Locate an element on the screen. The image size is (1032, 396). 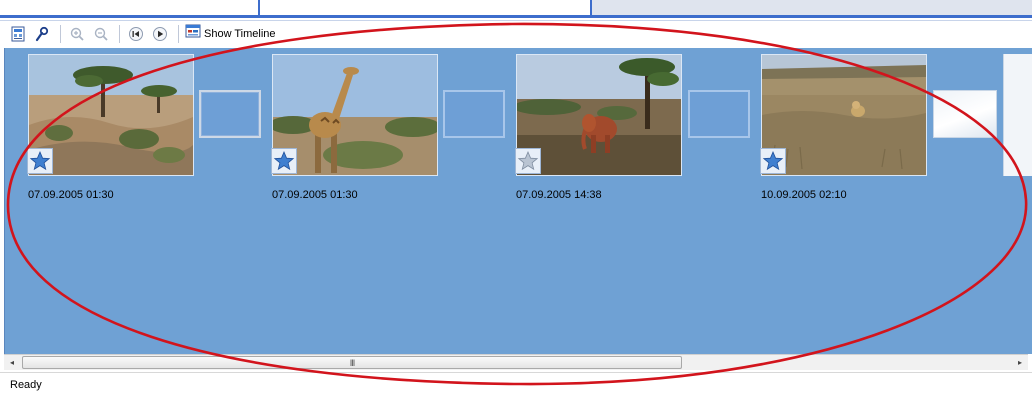
top-panels is located at coordinates (516, 10).